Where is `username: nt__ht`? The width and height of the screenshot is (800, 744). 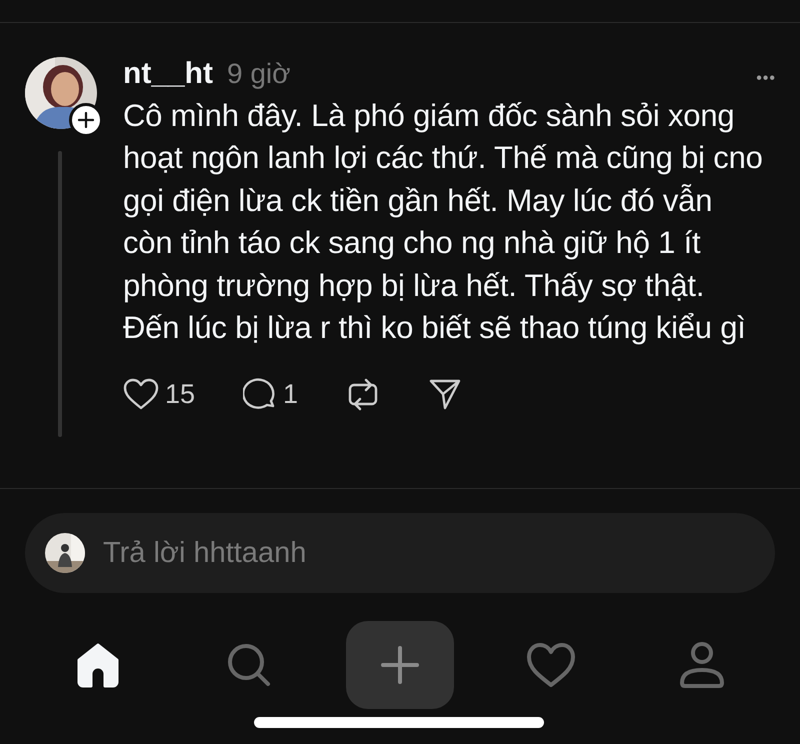 username: nt__ht is located at coordinates (168, 74).